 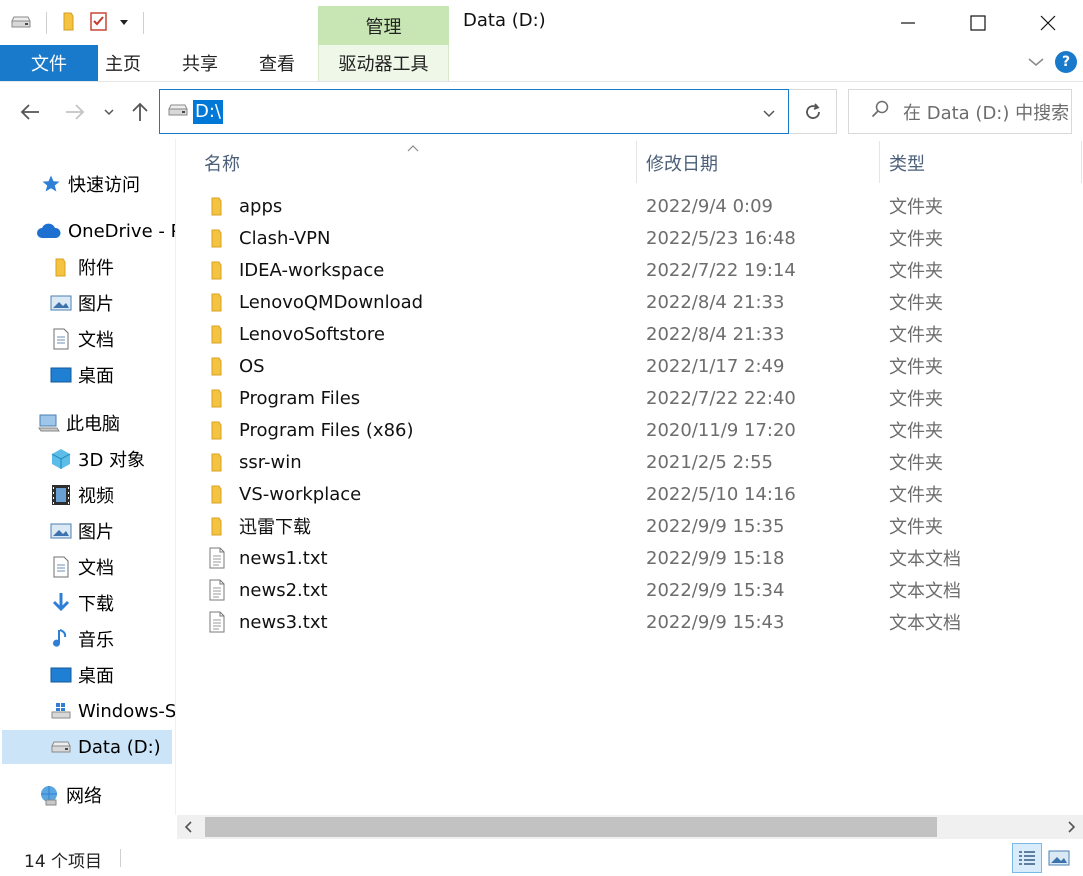 I want to click on nav-item-desktop: 桌面, so click(x=87, y=675).